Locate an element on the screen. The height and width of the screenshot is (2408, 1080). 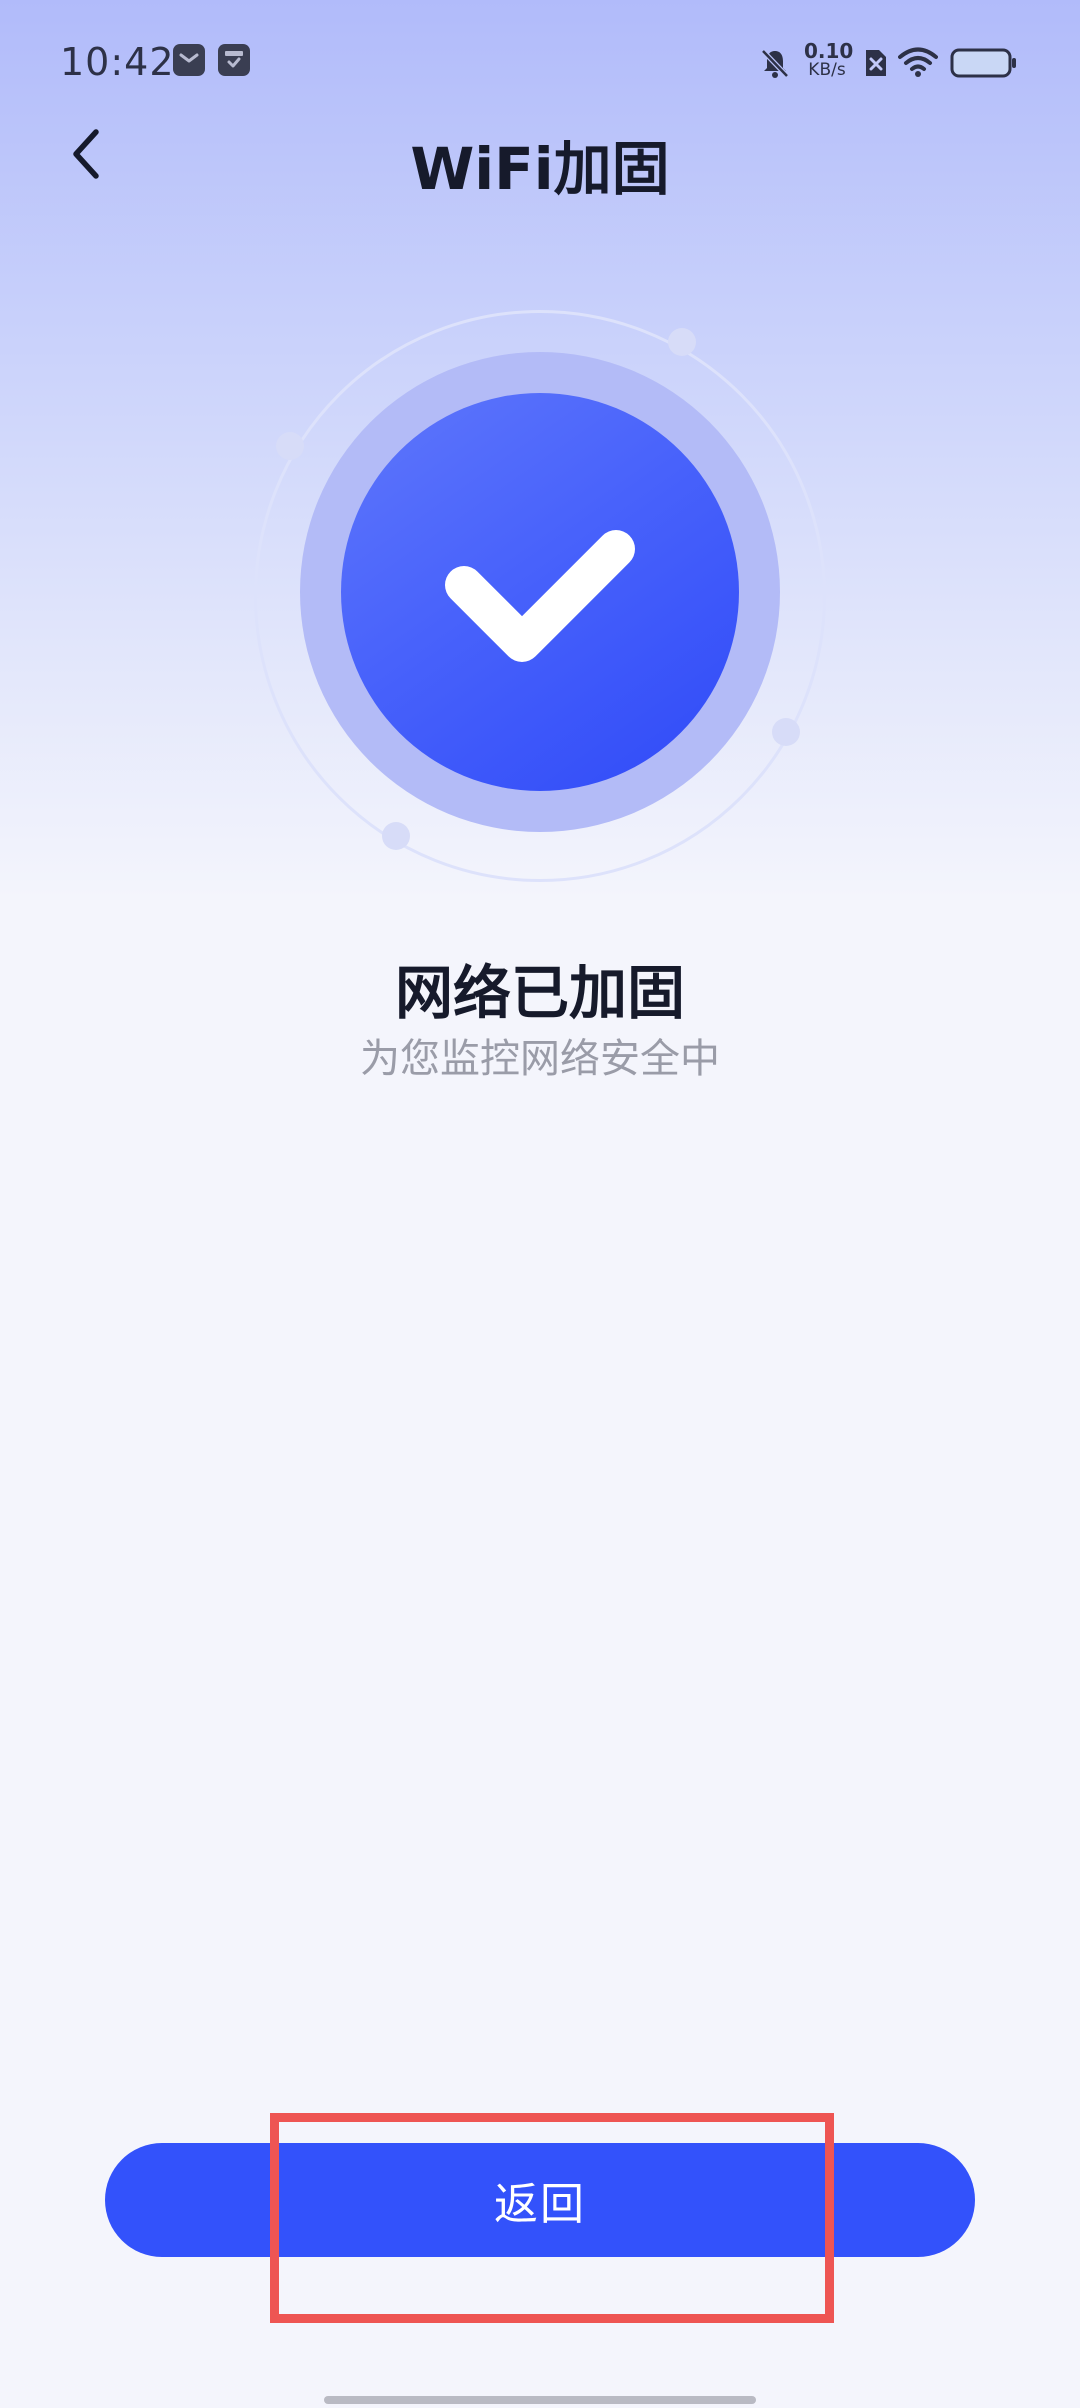
page-title: WiFi加固 is located at coordinates (540, 169).